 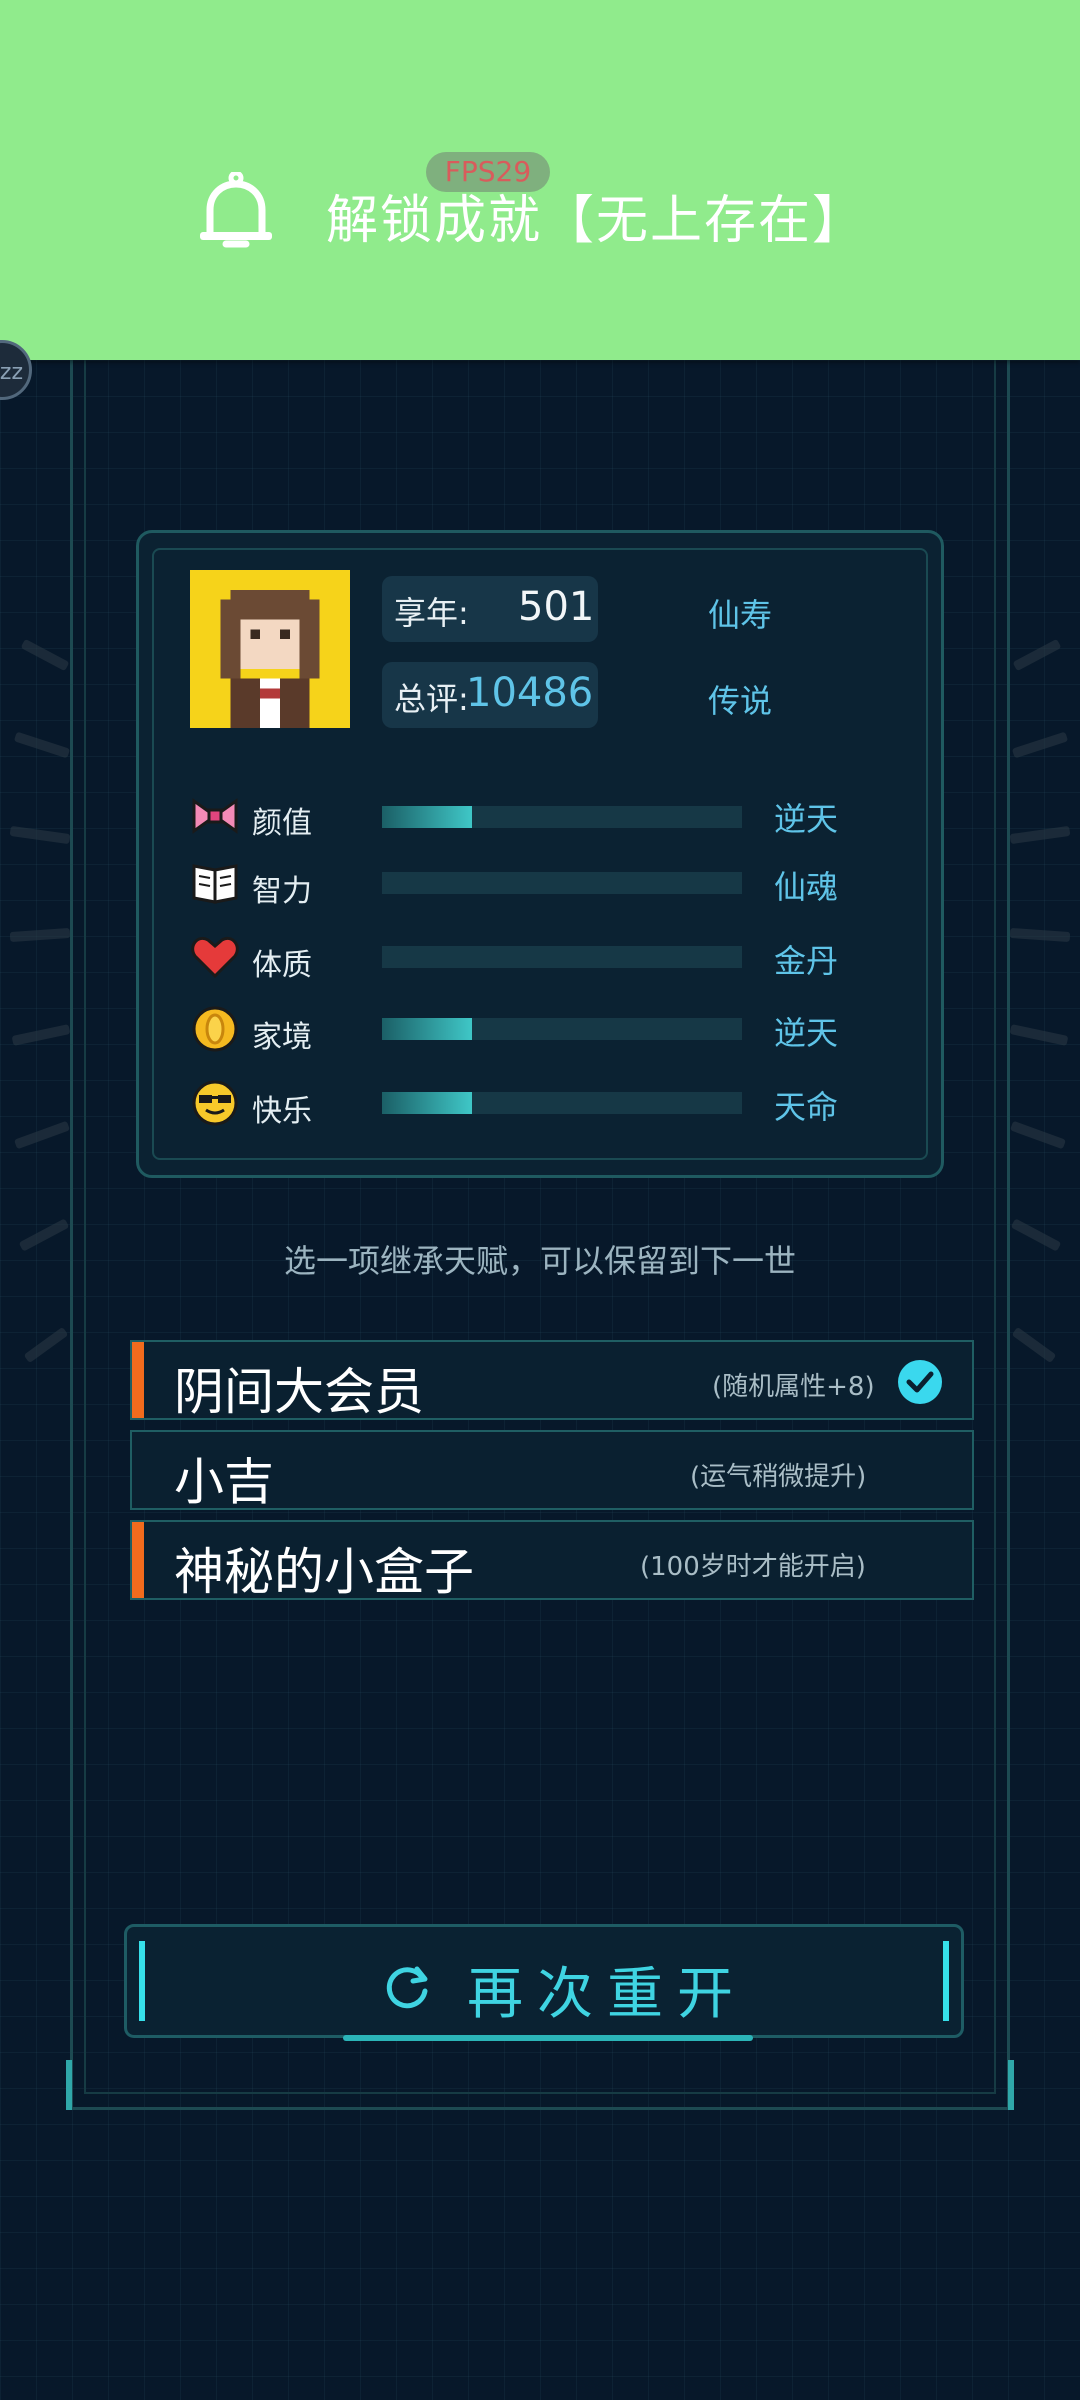 I want to click on talent-name: 阴间大会员, so click(x=299, y=1392).